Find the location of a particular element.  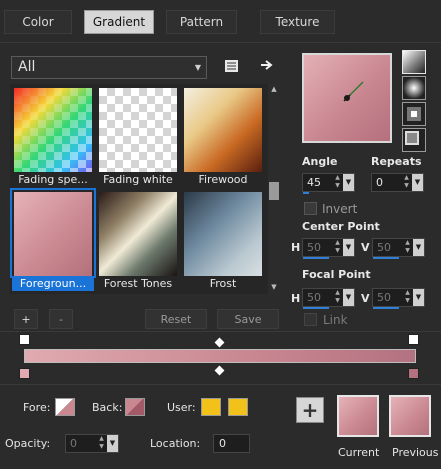

previous-color-swatch is located at coordinates (410, 416).